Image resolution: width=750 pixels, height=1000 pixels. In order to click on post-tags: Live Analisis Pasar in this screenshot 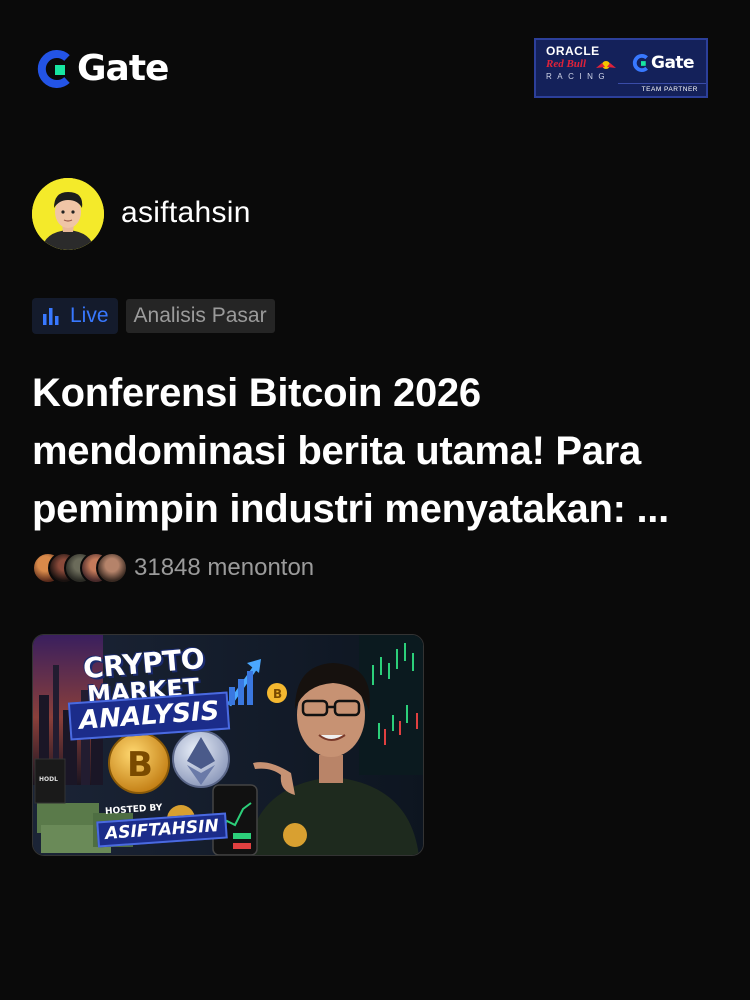, I will do `click(153, 316)`.